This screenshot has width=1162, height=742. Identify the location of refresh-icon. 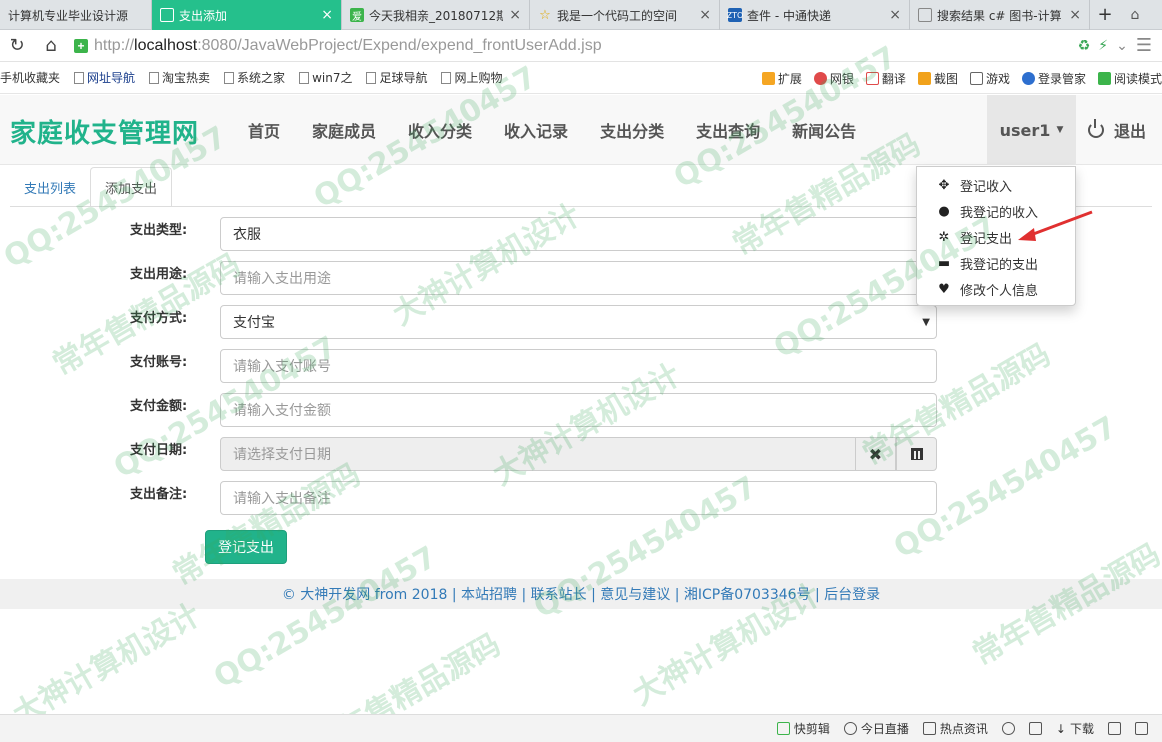
(1008, 728).